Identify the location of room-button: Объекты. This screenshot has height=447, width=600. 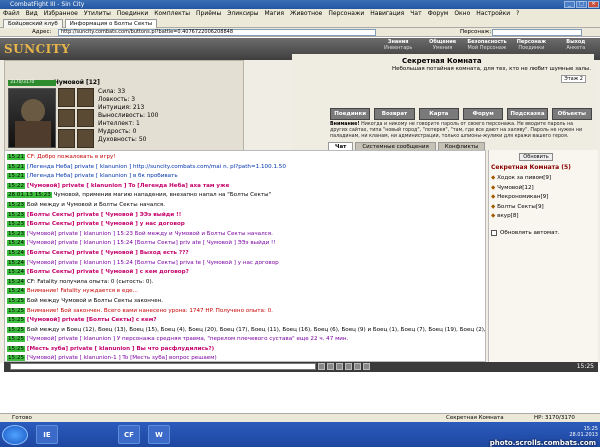
(571, 114).